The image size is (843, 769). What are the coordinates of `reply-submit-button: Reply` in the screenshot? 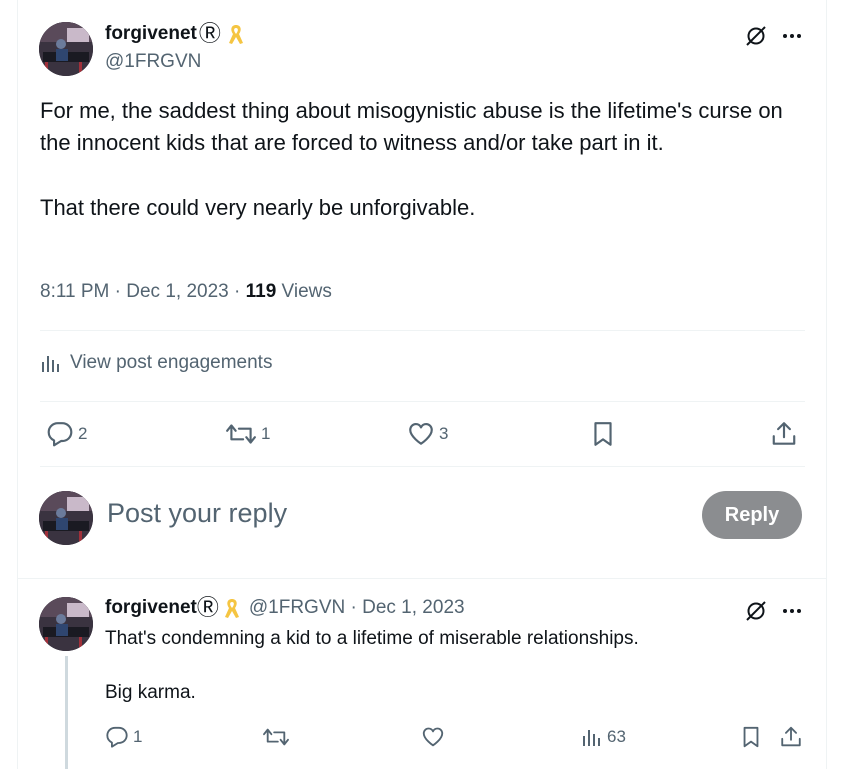 It's located at (752, 515).